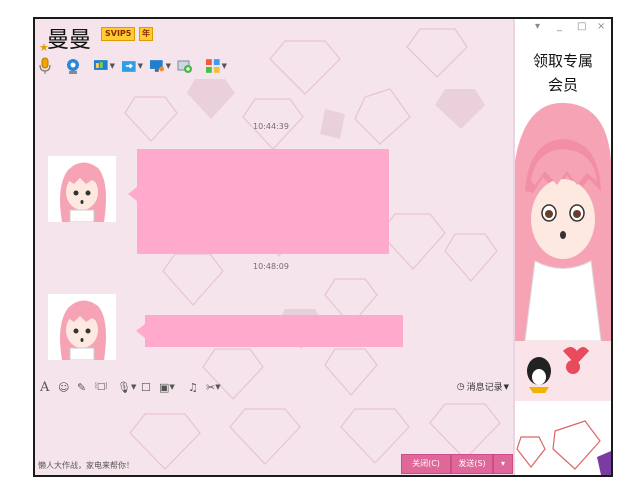  Describe the element at coordinates (104, 66) in the screenshot. I see `screen-share-icon: ▼` at that location.